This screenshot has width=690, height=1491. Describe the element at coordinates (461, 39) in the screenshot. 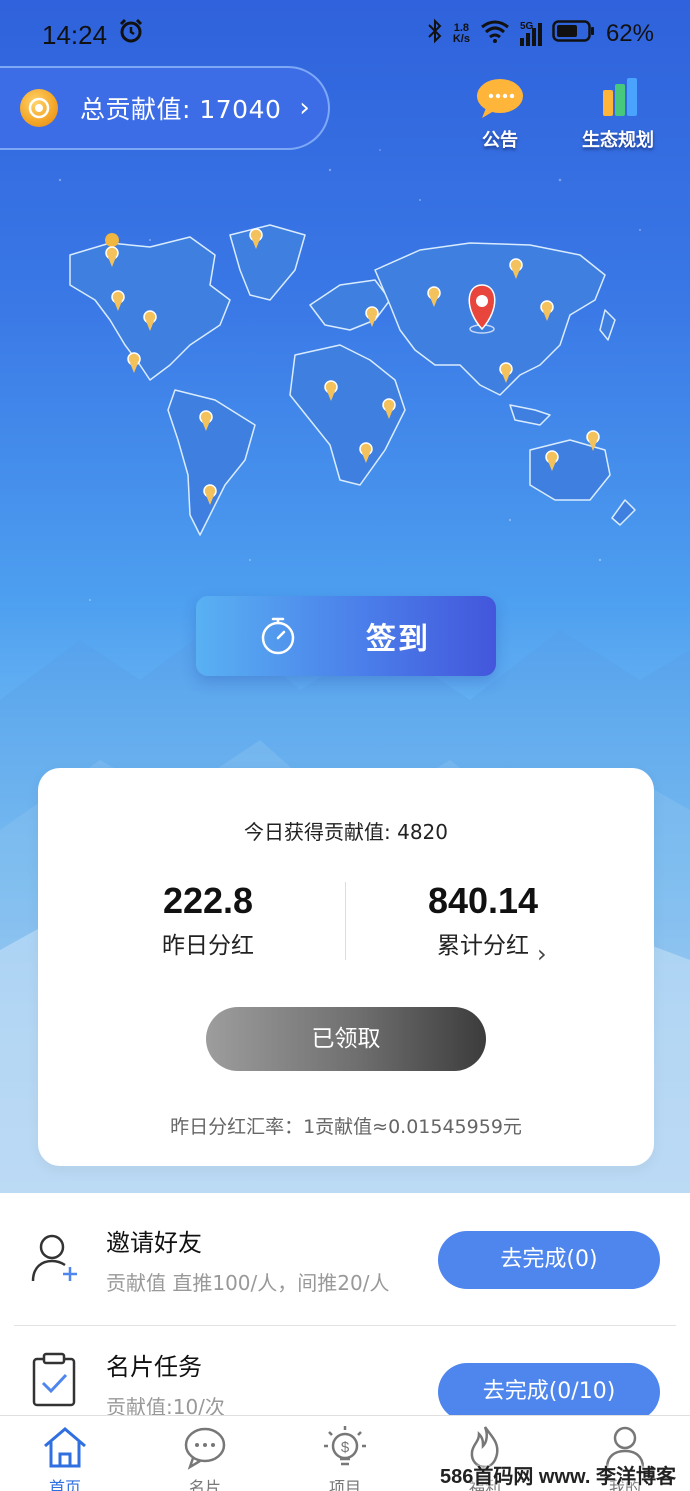

I see `net-speed-unit: K/s` at that location.